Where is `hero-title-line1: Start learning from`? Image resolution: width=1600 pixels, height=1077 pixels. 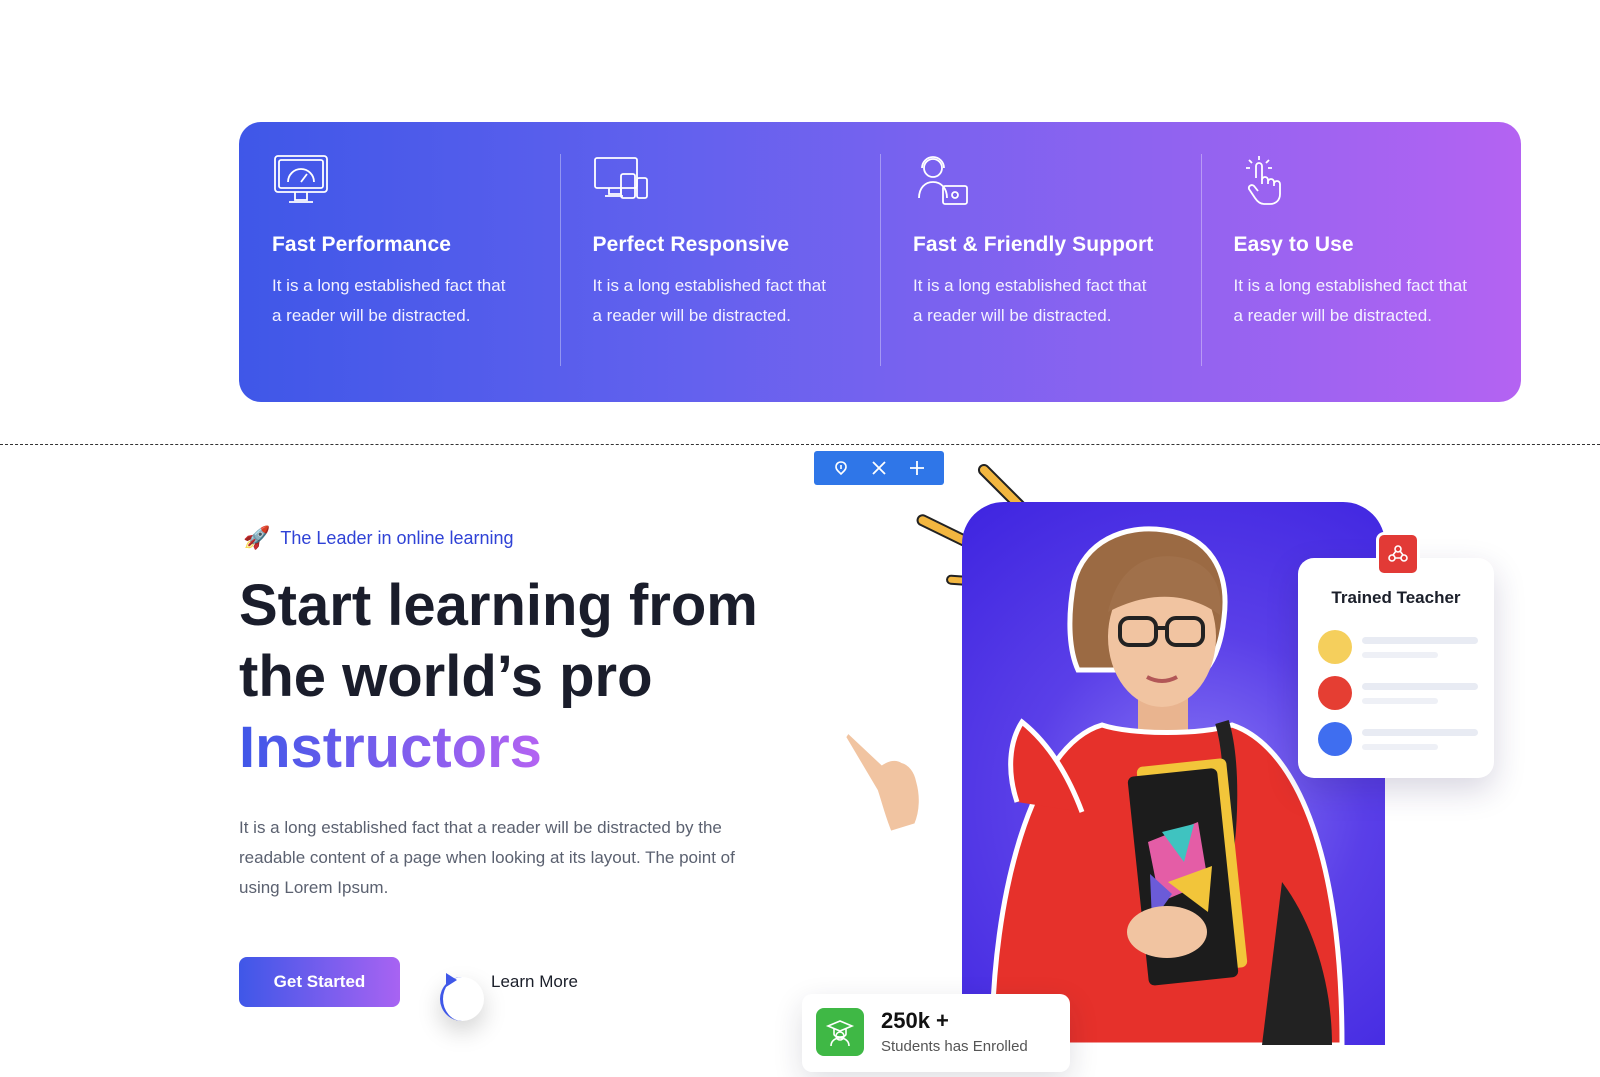
hero-title-line1: Start learning from is located at coordinates (498, 605).